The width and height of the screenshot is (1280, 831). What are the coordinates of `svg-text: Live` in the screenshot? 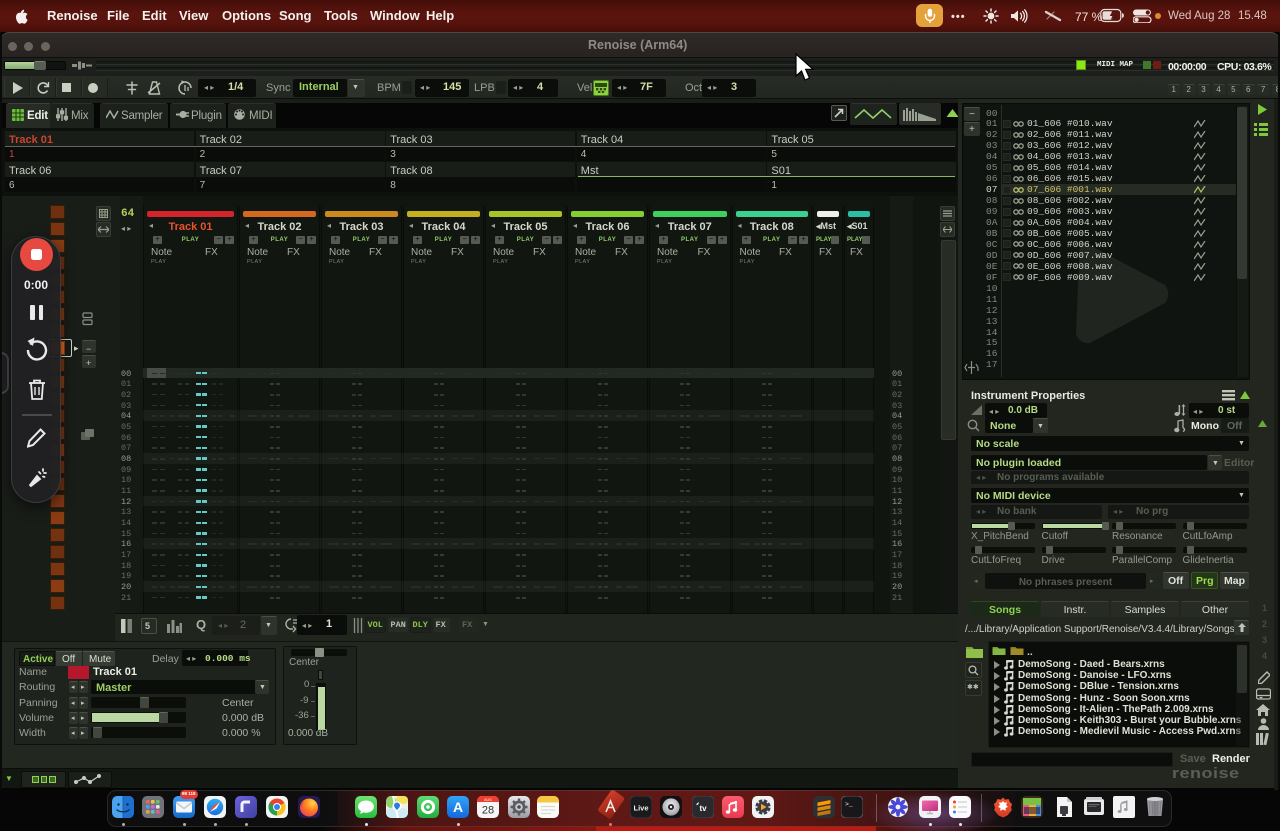 It's located at (640, 808).